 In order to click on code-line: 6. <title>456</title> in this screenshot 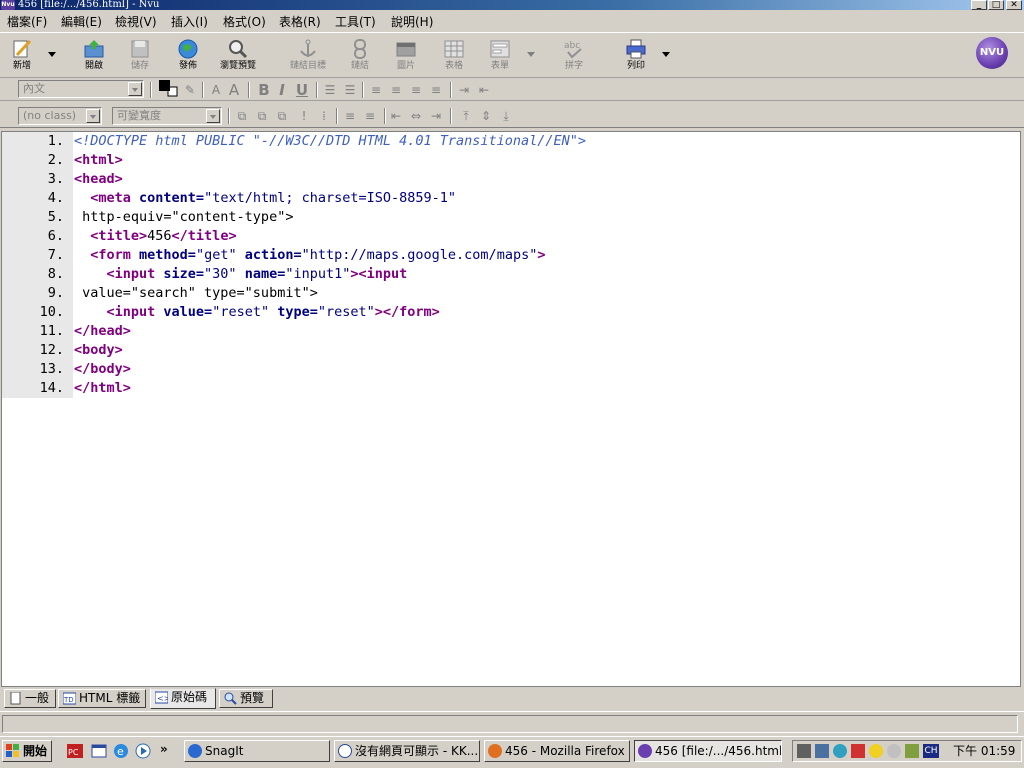, I will do `click(511, 236)`.